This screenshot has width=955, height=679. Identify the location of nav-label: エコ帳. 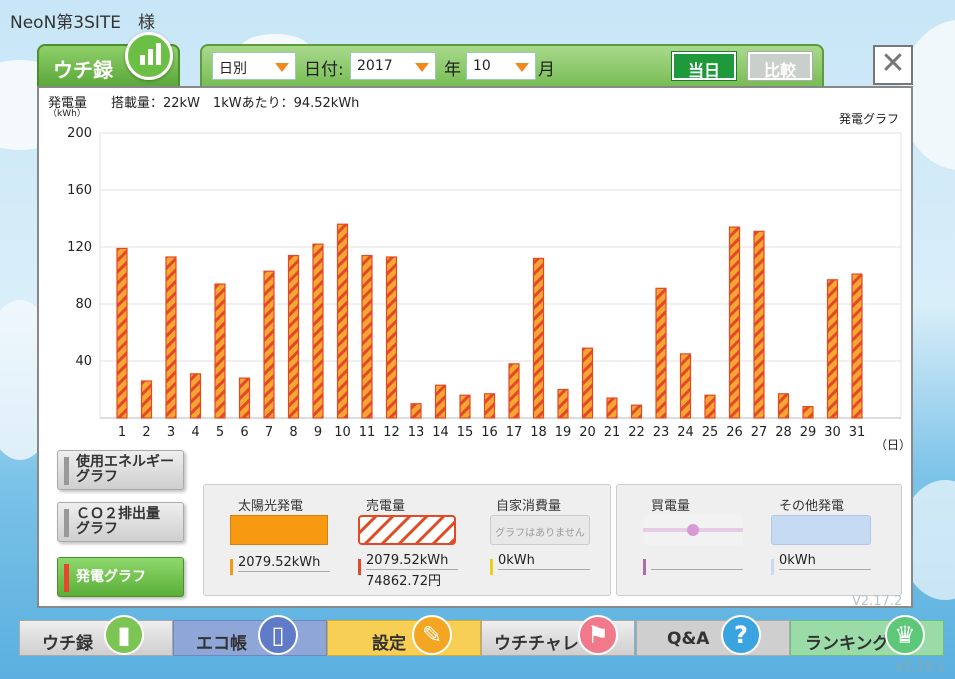
(221, 644).